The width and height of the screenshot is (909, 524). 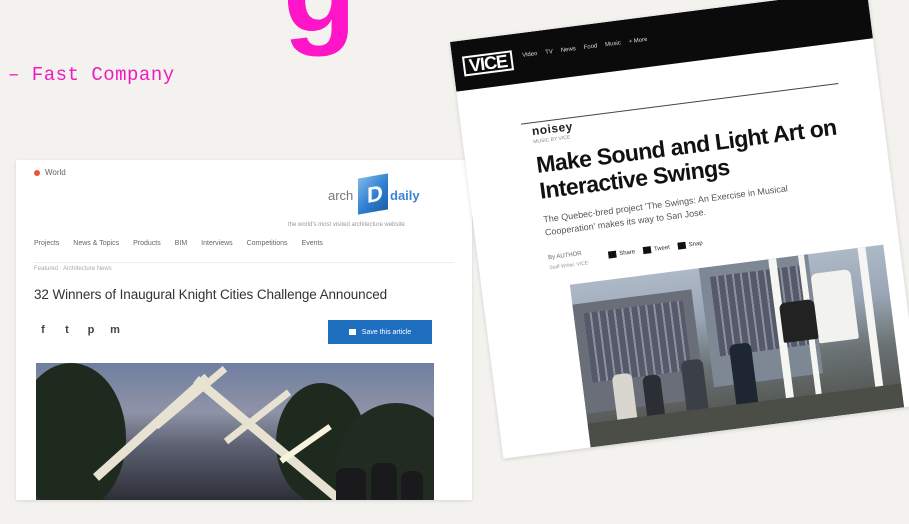 I want to click on share-button: Share, so click(x=621, y=253).